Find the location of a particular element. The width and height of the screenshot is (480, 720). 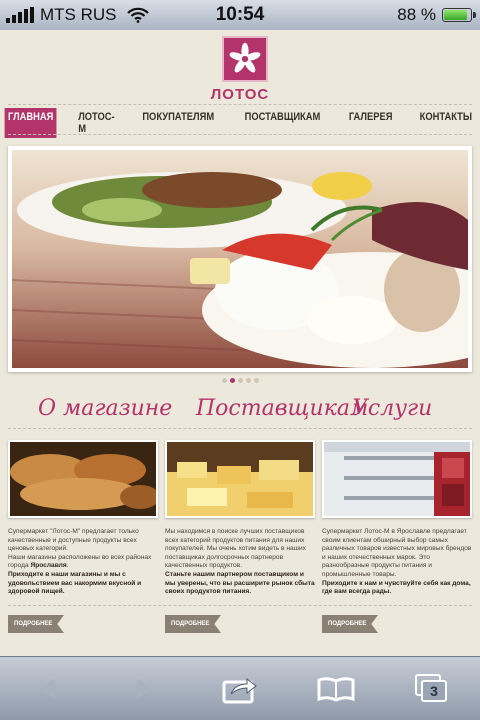

battery-icon is located at coordinates (459, 15).